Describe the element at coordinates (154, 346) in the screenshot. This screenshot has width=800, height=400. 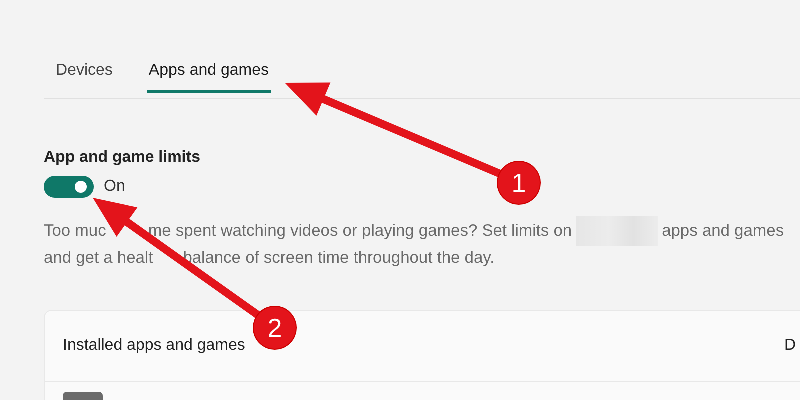
I see `card-title: Installed apps and games` at that location.